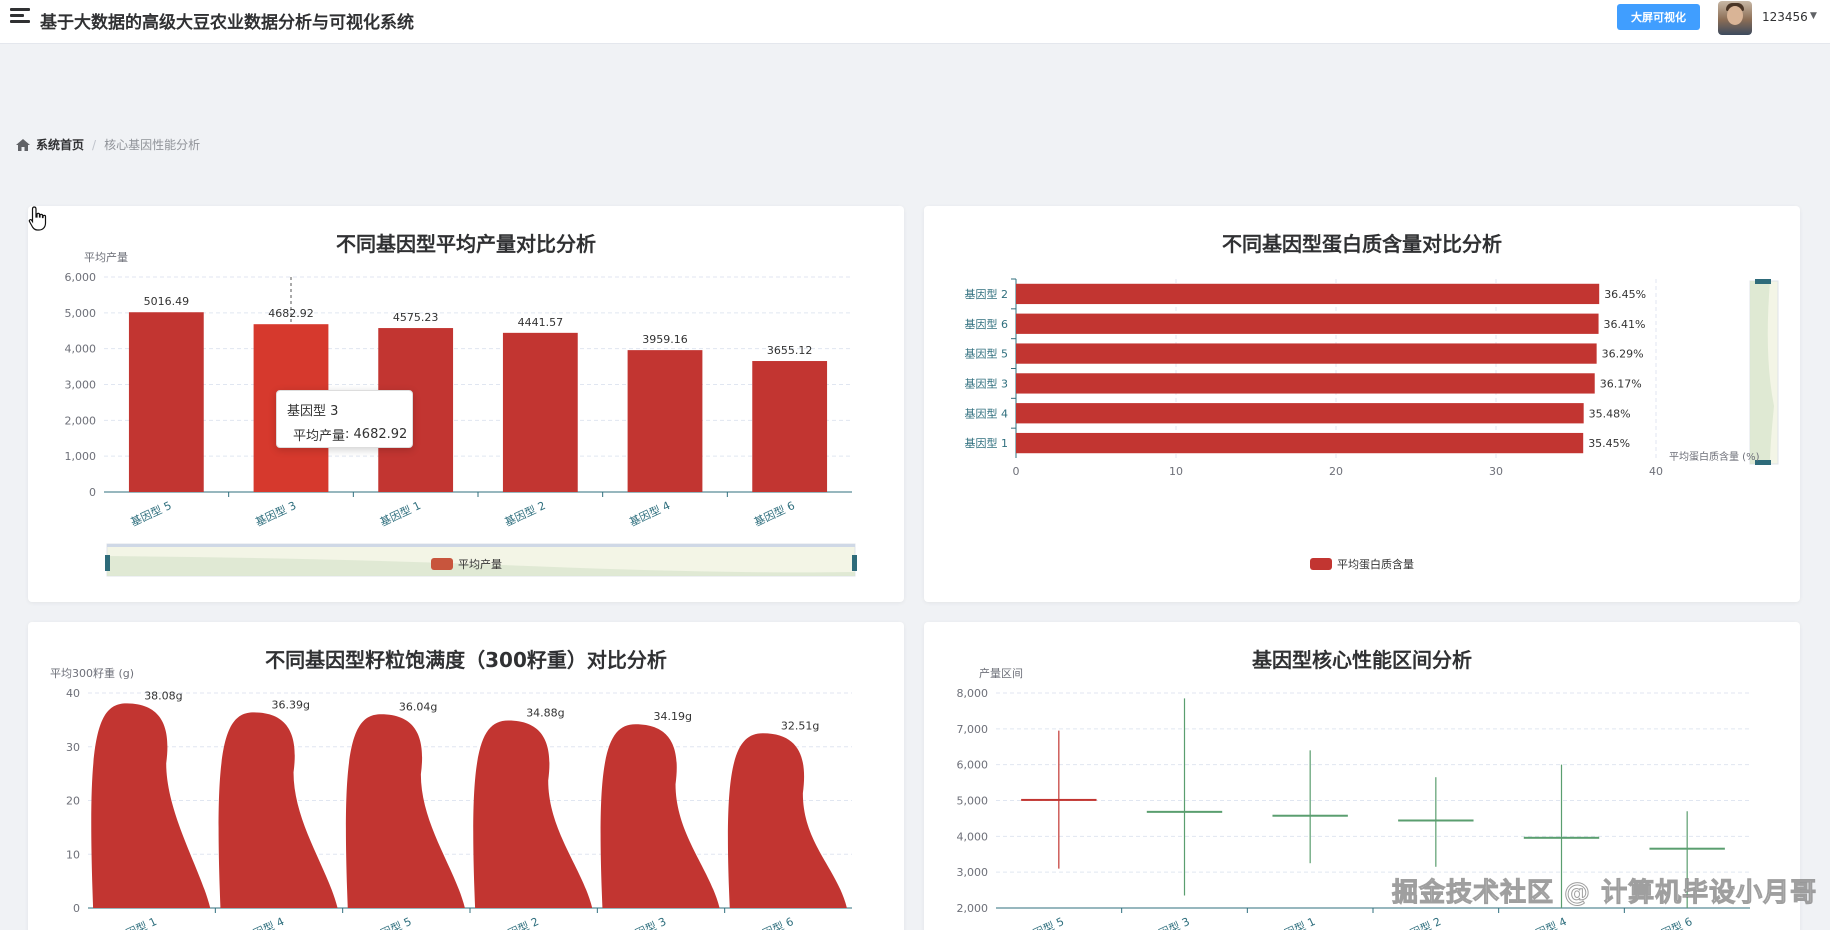 The width and height of the screenshot is (1830, 930). I want to click on bar-value-label: 36.45%, so click(1625, 294).